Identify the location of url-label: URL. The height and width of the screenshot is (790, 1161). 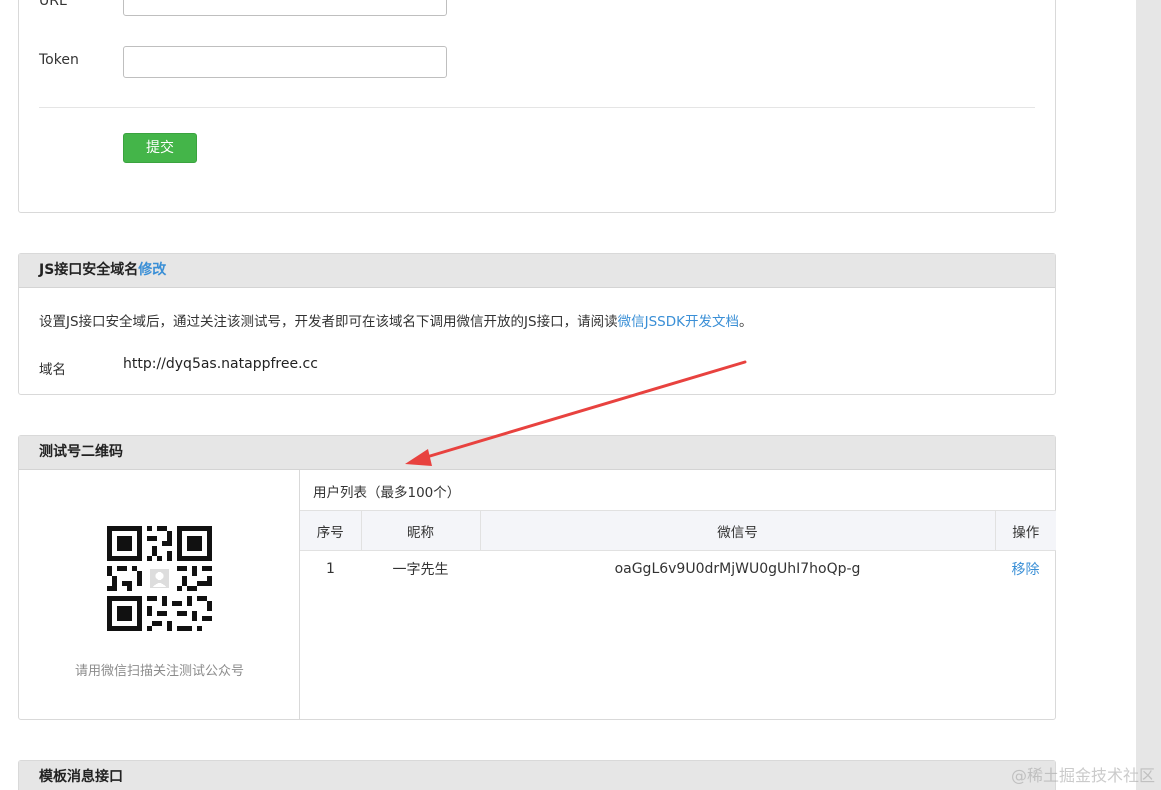
(53, 4).